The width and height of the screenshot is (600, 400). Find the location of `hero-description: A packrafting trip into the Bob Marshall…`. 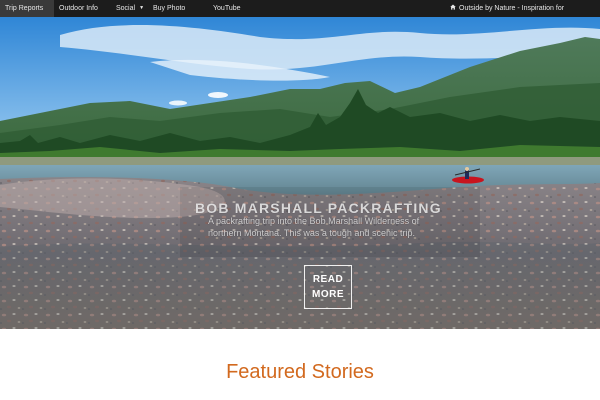

hero-description: A packrafting trip into the Bob Marshall… is located at coordinates (314, 227).